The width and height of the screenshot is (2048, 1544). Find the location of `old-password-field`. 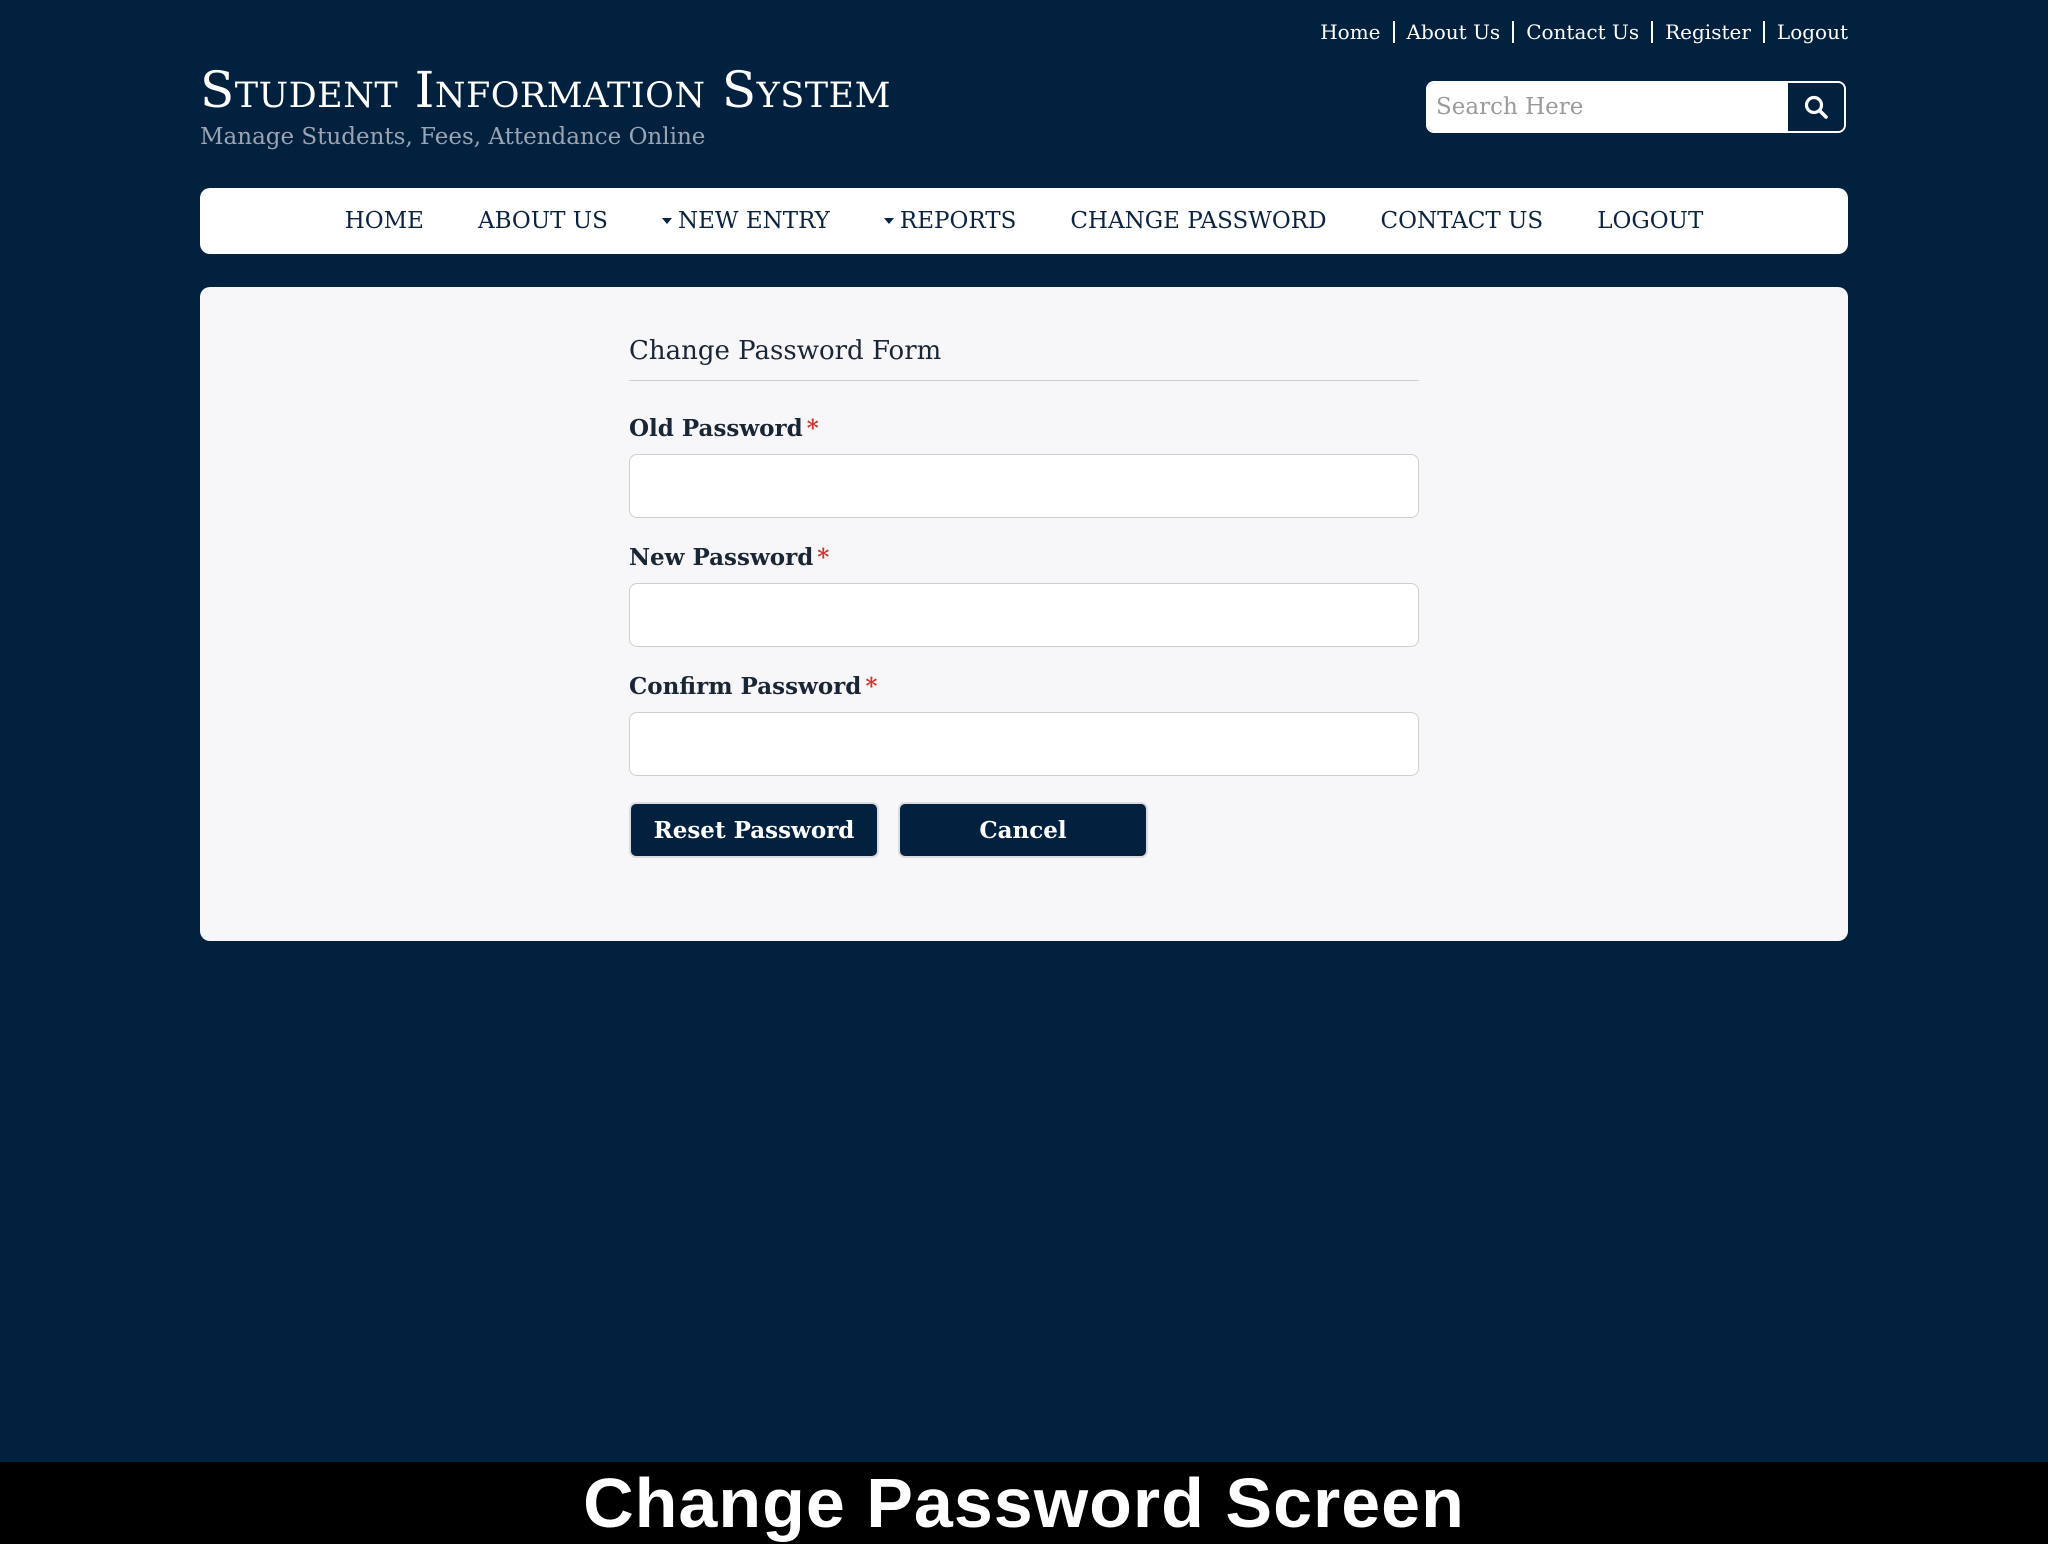

old-password-field is located at coordinates (1024, 486).